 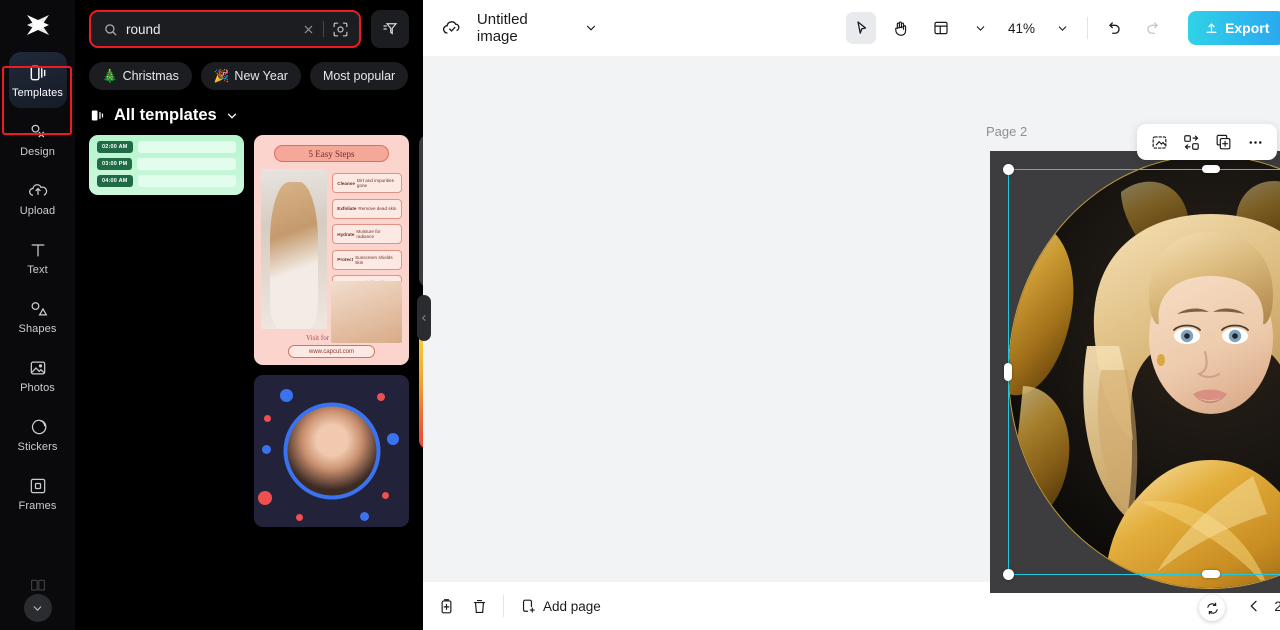 What do you see at coordinates (37, 505) in the screenshot?
I see `sidebar-item-label: Frames` at bounding box center [37, 505].